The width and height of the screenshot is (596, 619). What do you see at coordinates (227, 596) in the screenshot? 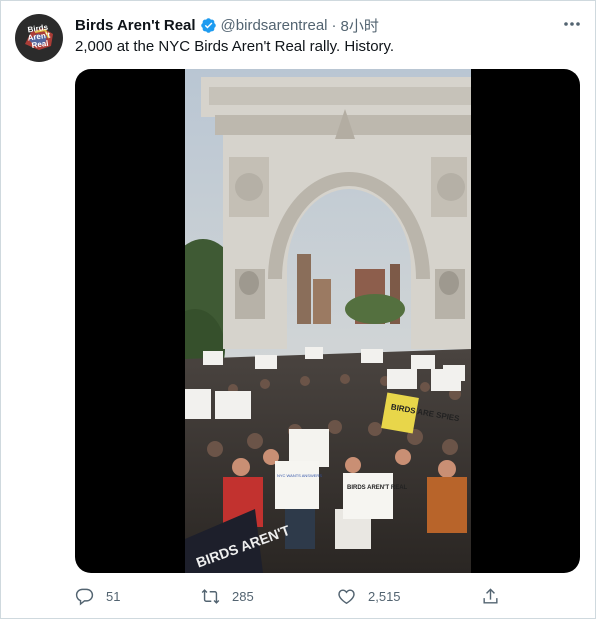
I see `retweet-button: 285` at bounding box center [227, 596].